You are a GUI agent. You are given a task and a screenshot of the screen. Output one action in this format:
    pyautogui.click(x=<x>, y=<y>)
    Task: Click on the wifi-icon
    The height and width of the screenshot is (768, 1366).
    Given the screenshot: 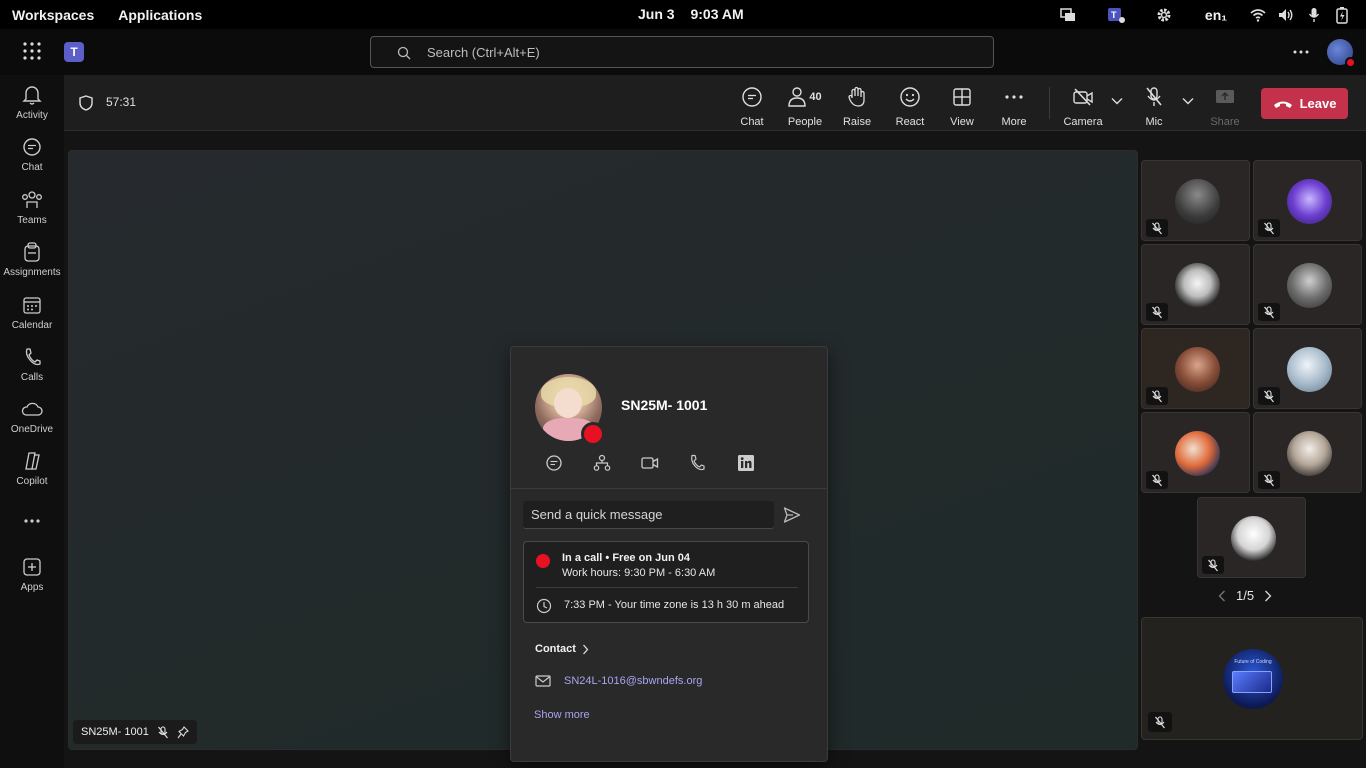 What is the action you would take?
    pyautogui.click(x=1258, y=15)
    